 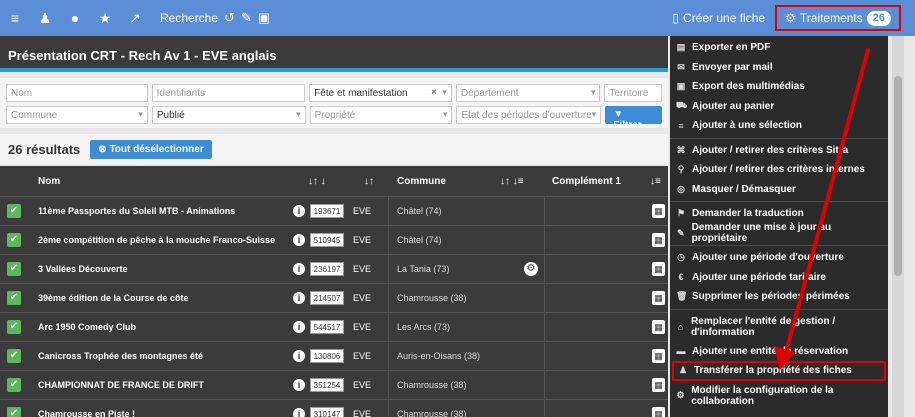 What do you see at coordinates (381, 115) in the screenshot?
I see `propriete-select: Propriété ▾` at bounding box center [381, 115].